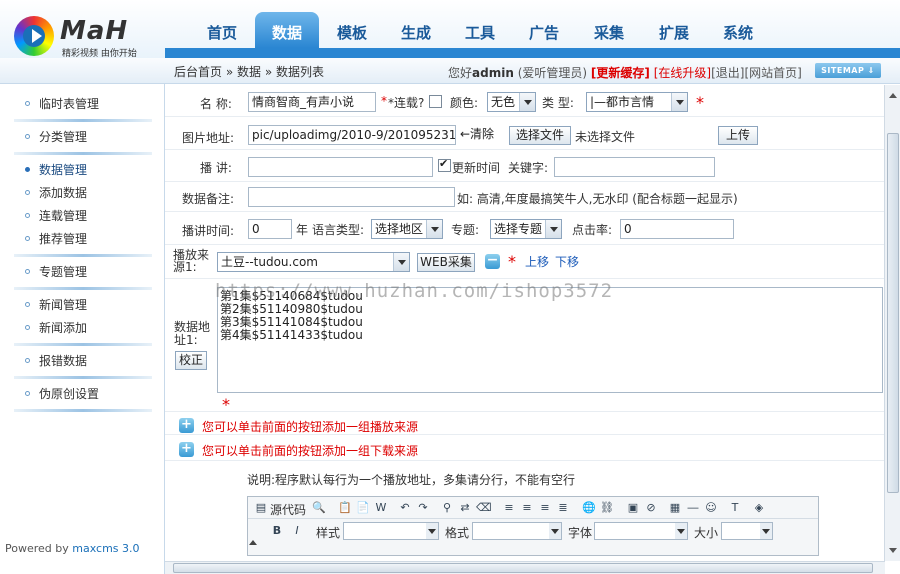  What do you see at coordinates (63, 305) in the screenshot?
I see `sidebar-item-label: 新闻管理` at bounding box center [63, 305].